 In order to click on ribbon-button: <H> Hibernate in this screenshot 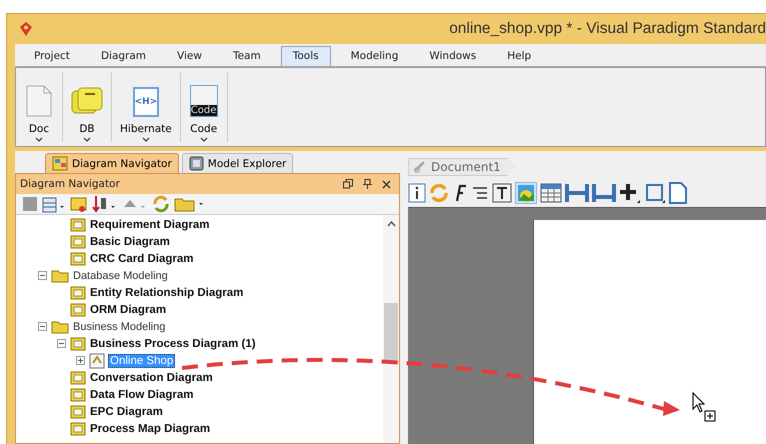, I will do `click(146, 107)`.